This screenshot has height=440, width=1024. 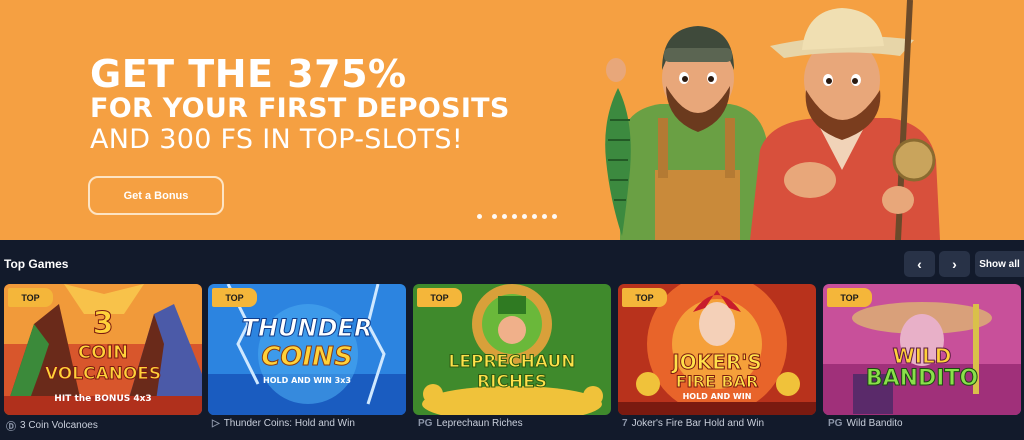 I want to click on game-name: PG Leprechaun Riches, so click(x=470, y=423).